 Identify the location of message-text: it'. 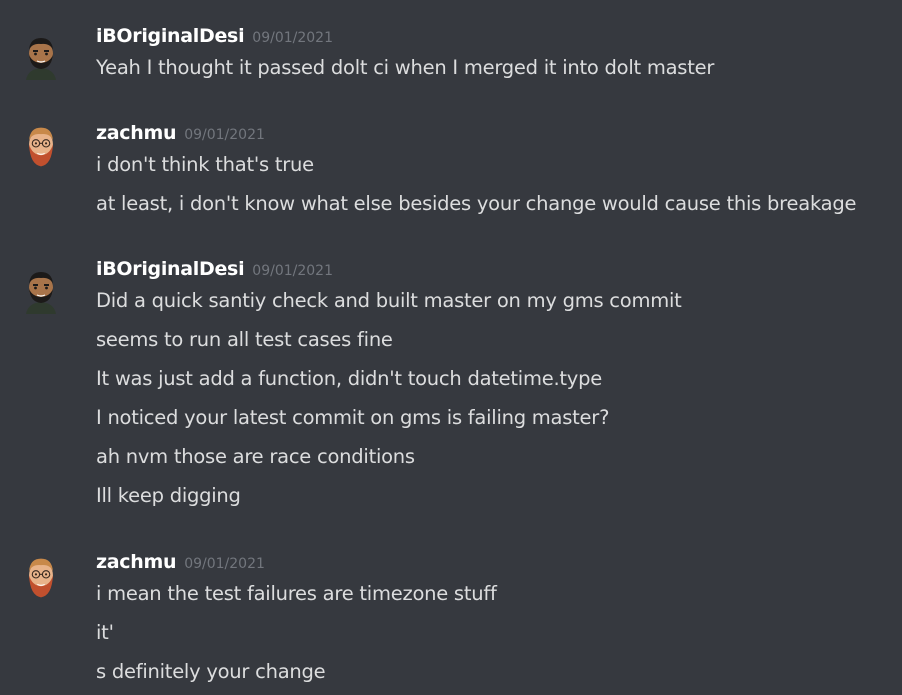
(105, 632).